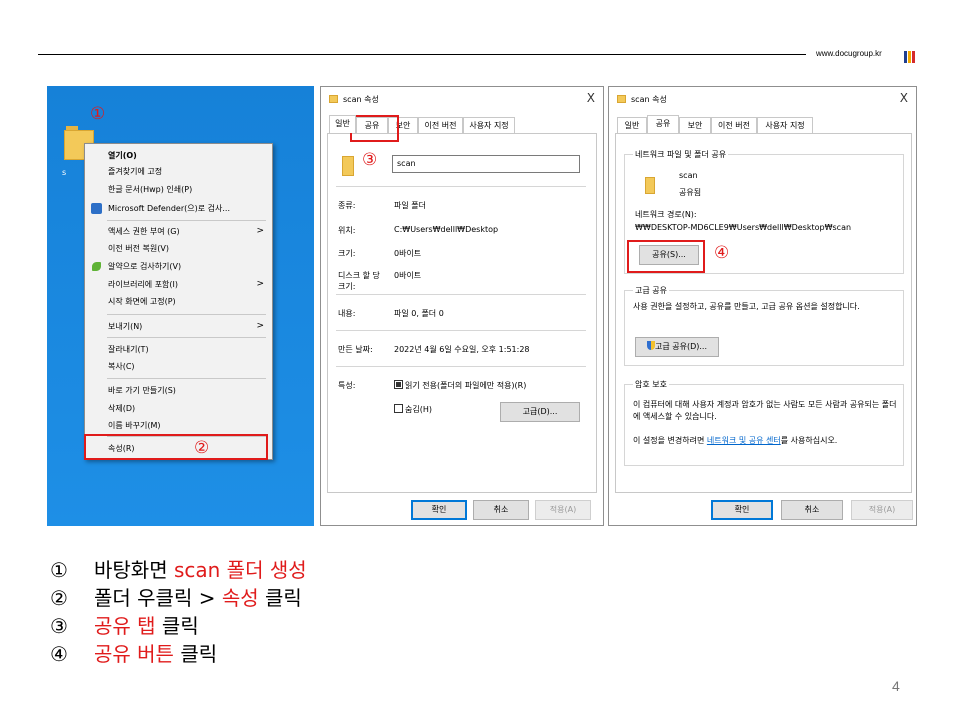 The width and height of the screenshot is (960, 720). Describe the element at coordinates (59, 570) in the screenshot. I see `step-number: ①` at that location.